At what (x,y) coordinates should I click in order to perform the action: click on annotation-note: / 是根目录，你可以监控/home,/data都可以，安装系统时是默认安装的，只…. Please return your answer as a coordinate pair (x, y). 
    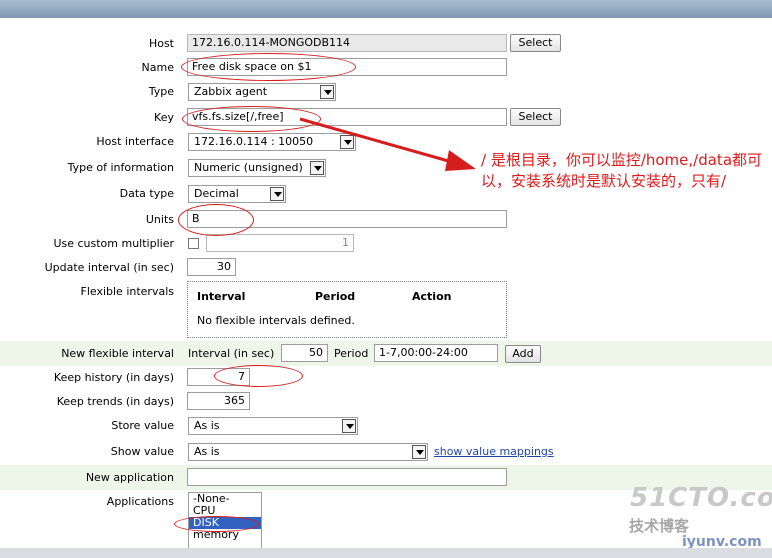
    Looking at the image, I should click on (622, 170).